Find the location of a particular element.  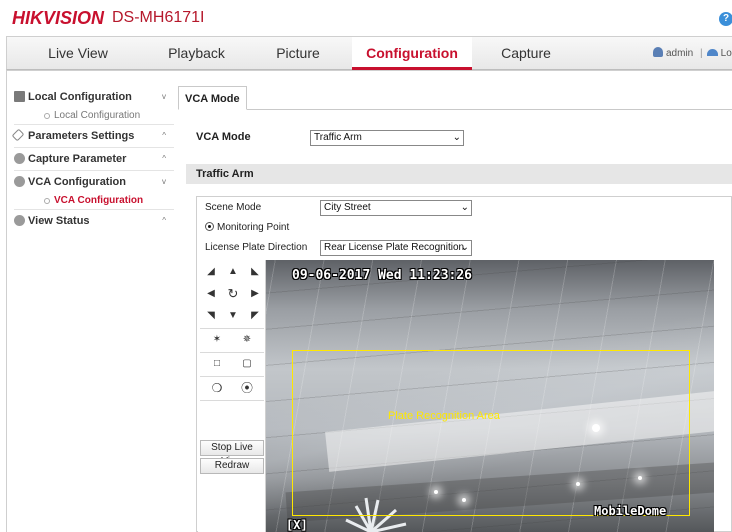

zoom-in-icon: ✶ is located at coordinates (217, 340).